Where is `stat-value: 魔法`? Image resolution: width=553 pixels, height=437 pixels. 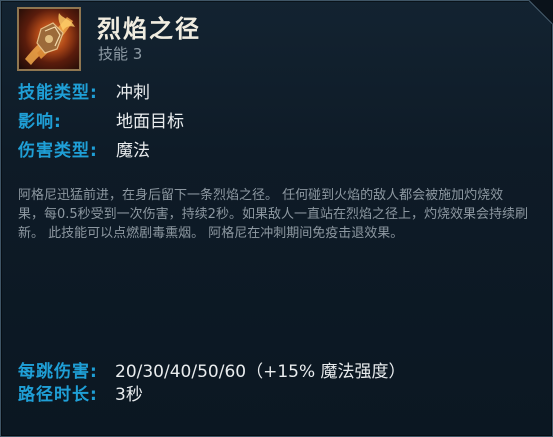 stat-value: 魔法 is located at coordinates (133, 151).